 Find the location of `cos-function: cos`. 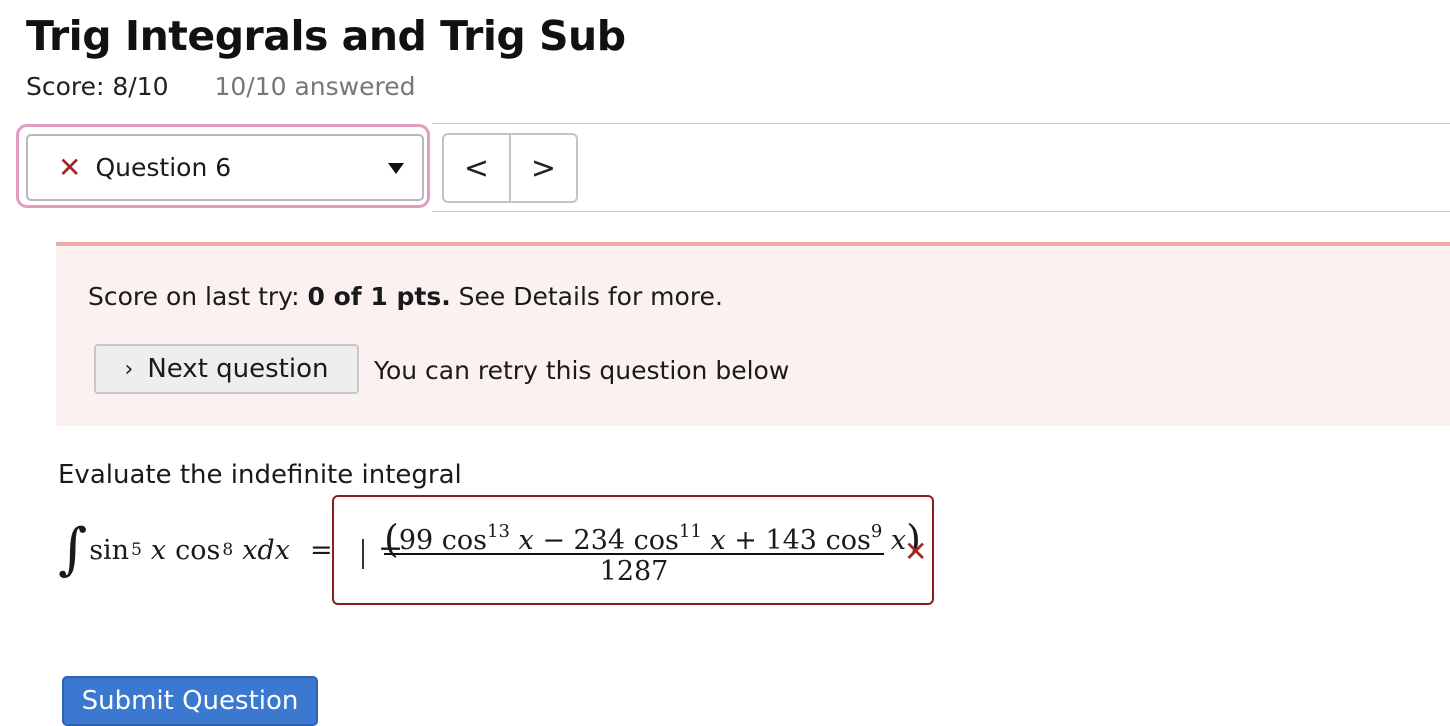

cos-function: cos is located at coordinates (198, 550).